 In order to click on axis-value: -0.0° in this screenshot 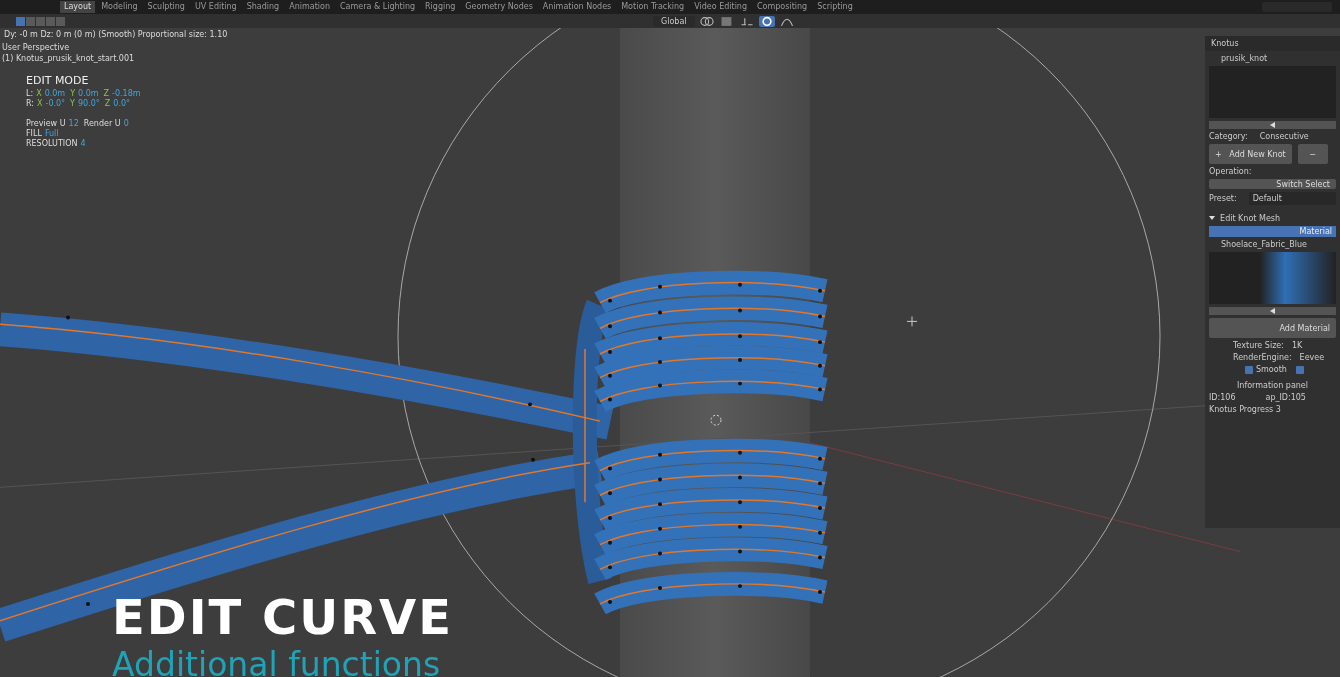, I will do `click(55, 104)`.